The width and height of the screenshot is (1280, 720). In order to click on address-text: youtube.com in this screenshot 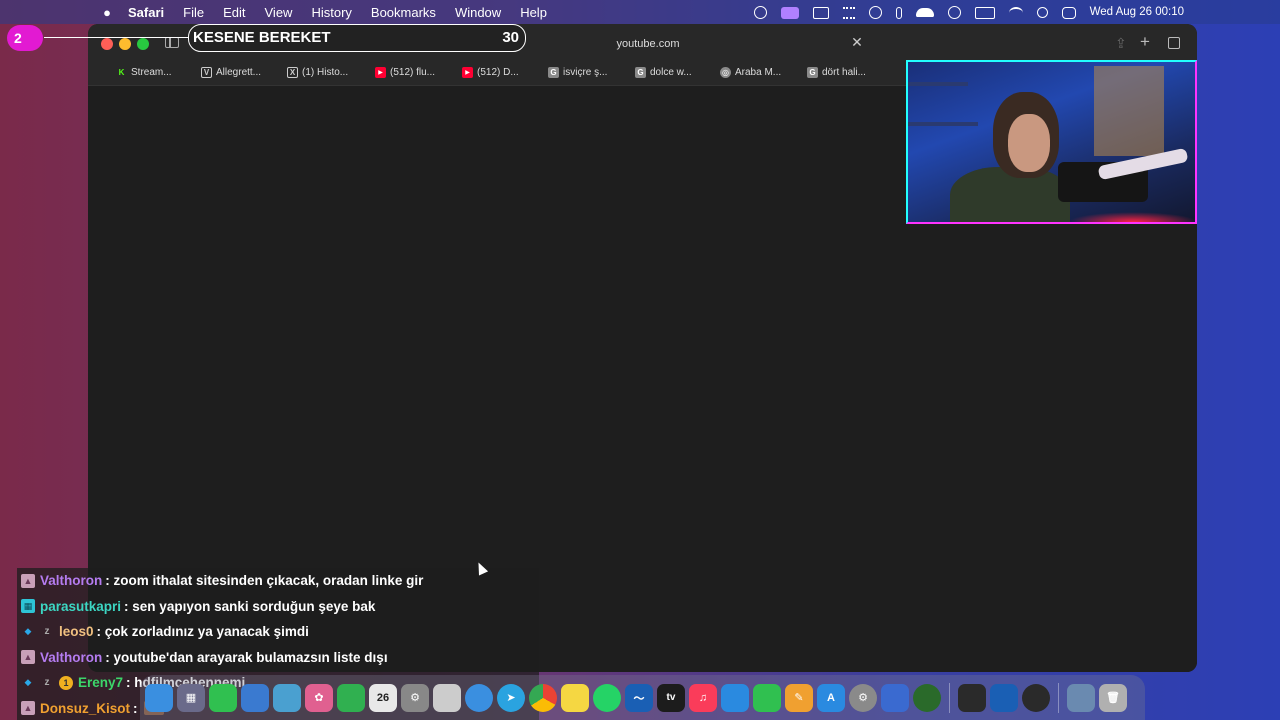, I will do `click(648, 44)`.